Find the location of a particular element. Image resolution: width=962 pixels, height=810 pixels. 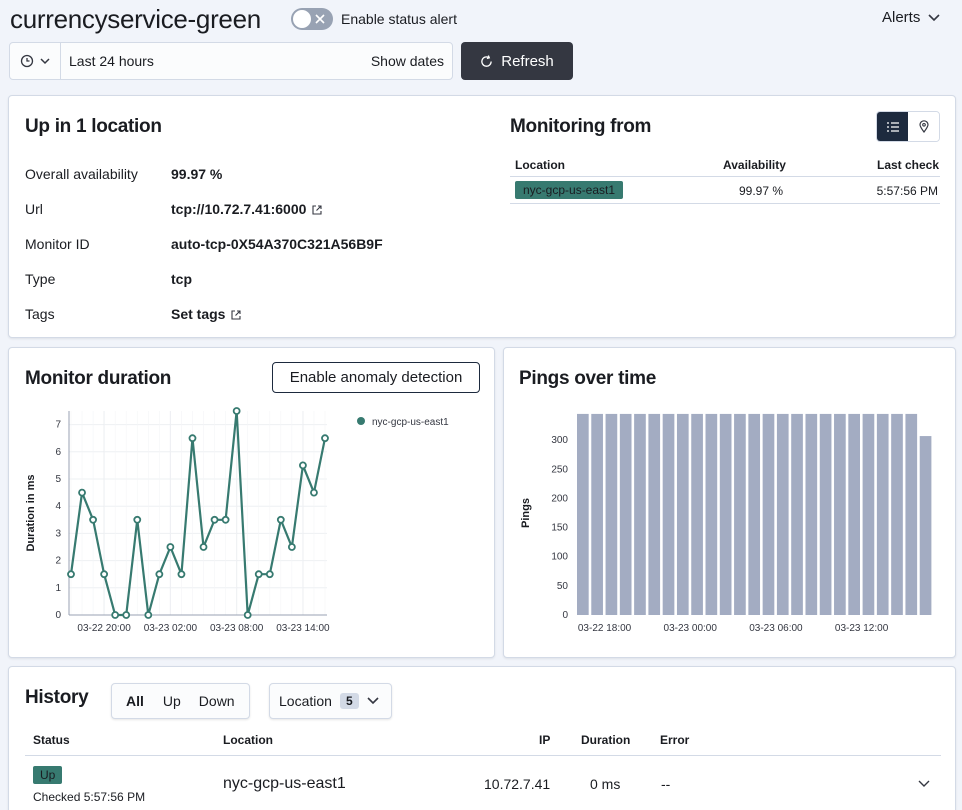

external-link-icon is located at coordinates (236, 315).